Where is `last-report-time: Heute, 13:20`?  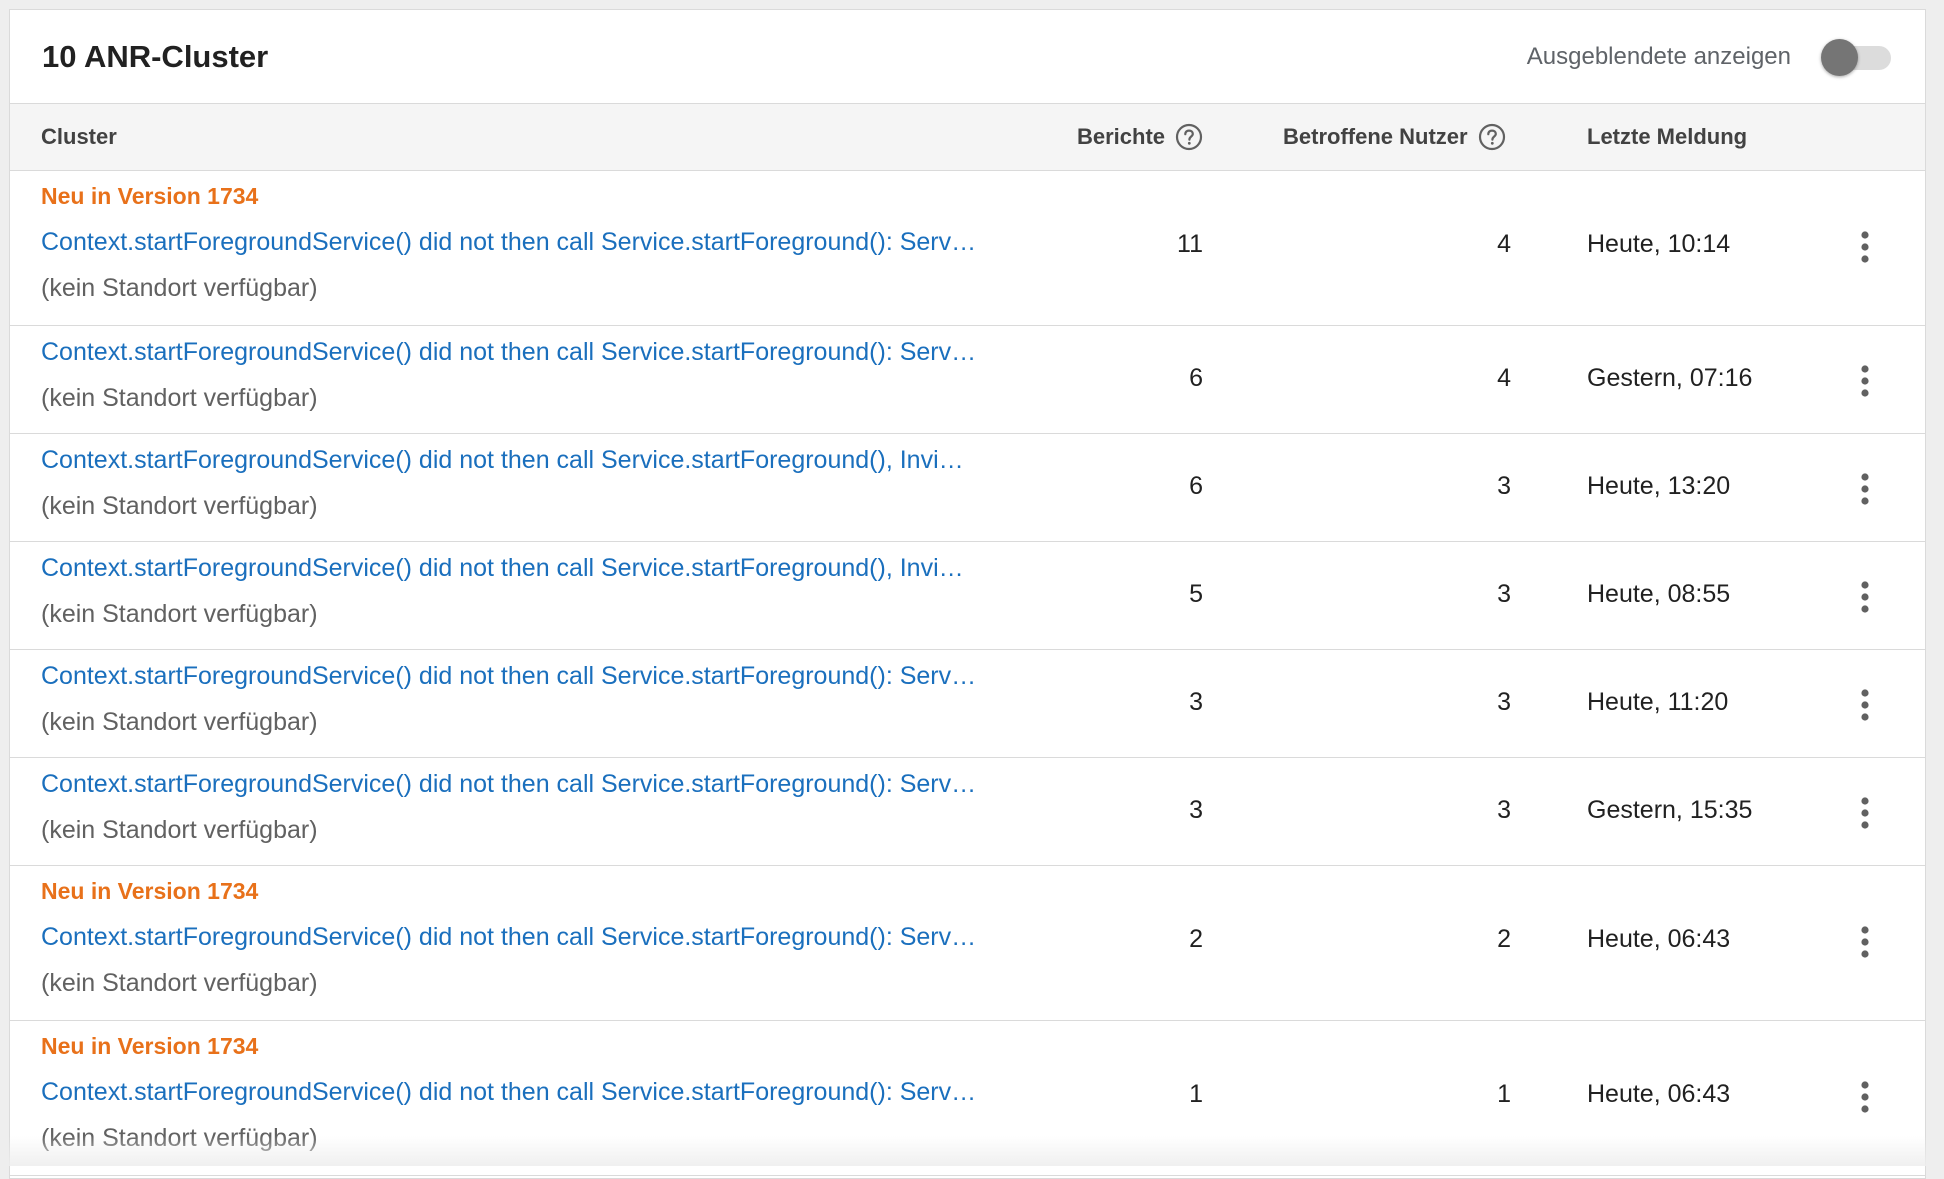
last-report-time: Heute, 13:20 is located at coordinates (1658, 486).